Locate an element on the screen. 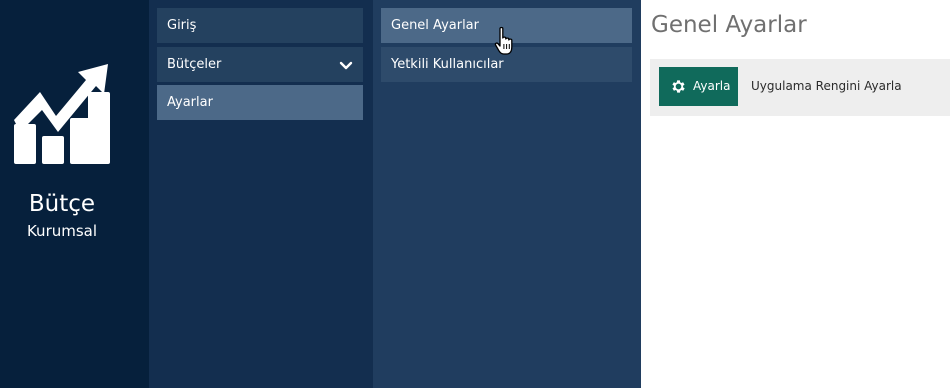 Image resolution: width=950 pixels, height=388 pixels. menu-item-giris: Giriş is located at coordinates (260, 25).